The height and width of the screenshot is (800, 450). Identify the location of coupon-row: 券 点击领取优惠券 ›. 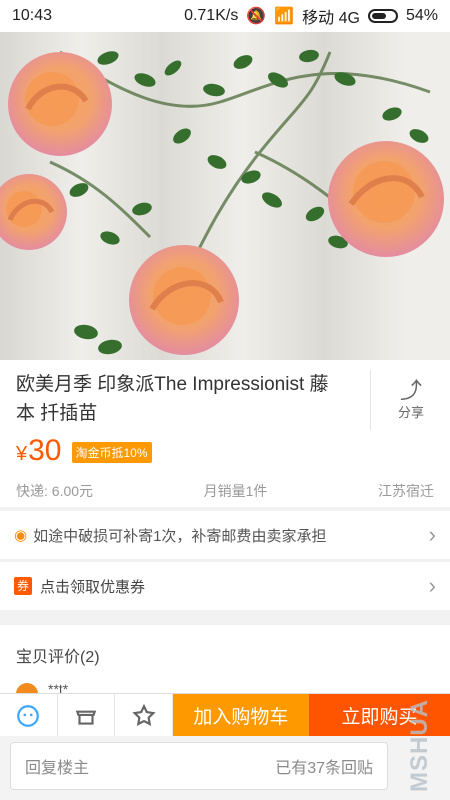
(225, 586).